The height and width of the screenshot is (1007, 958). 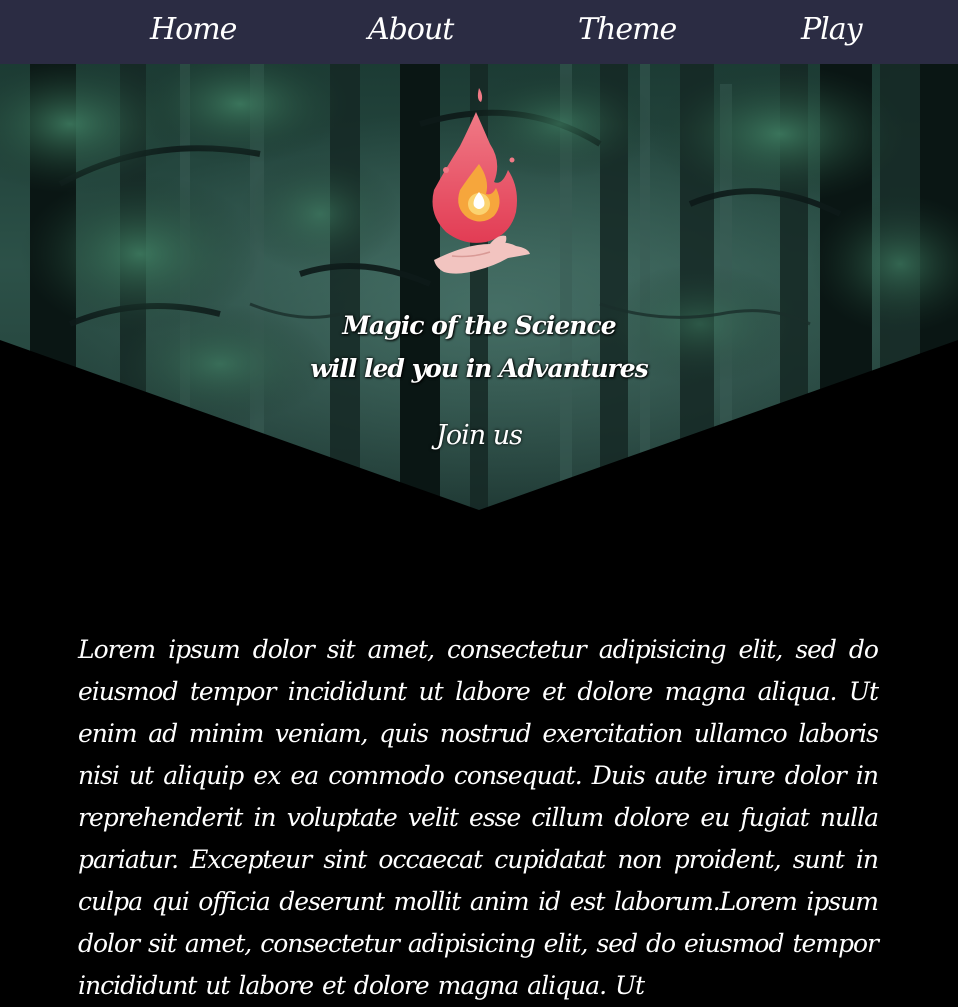 I want to click on nav-link-home: Home, so click(x=193, y=30).